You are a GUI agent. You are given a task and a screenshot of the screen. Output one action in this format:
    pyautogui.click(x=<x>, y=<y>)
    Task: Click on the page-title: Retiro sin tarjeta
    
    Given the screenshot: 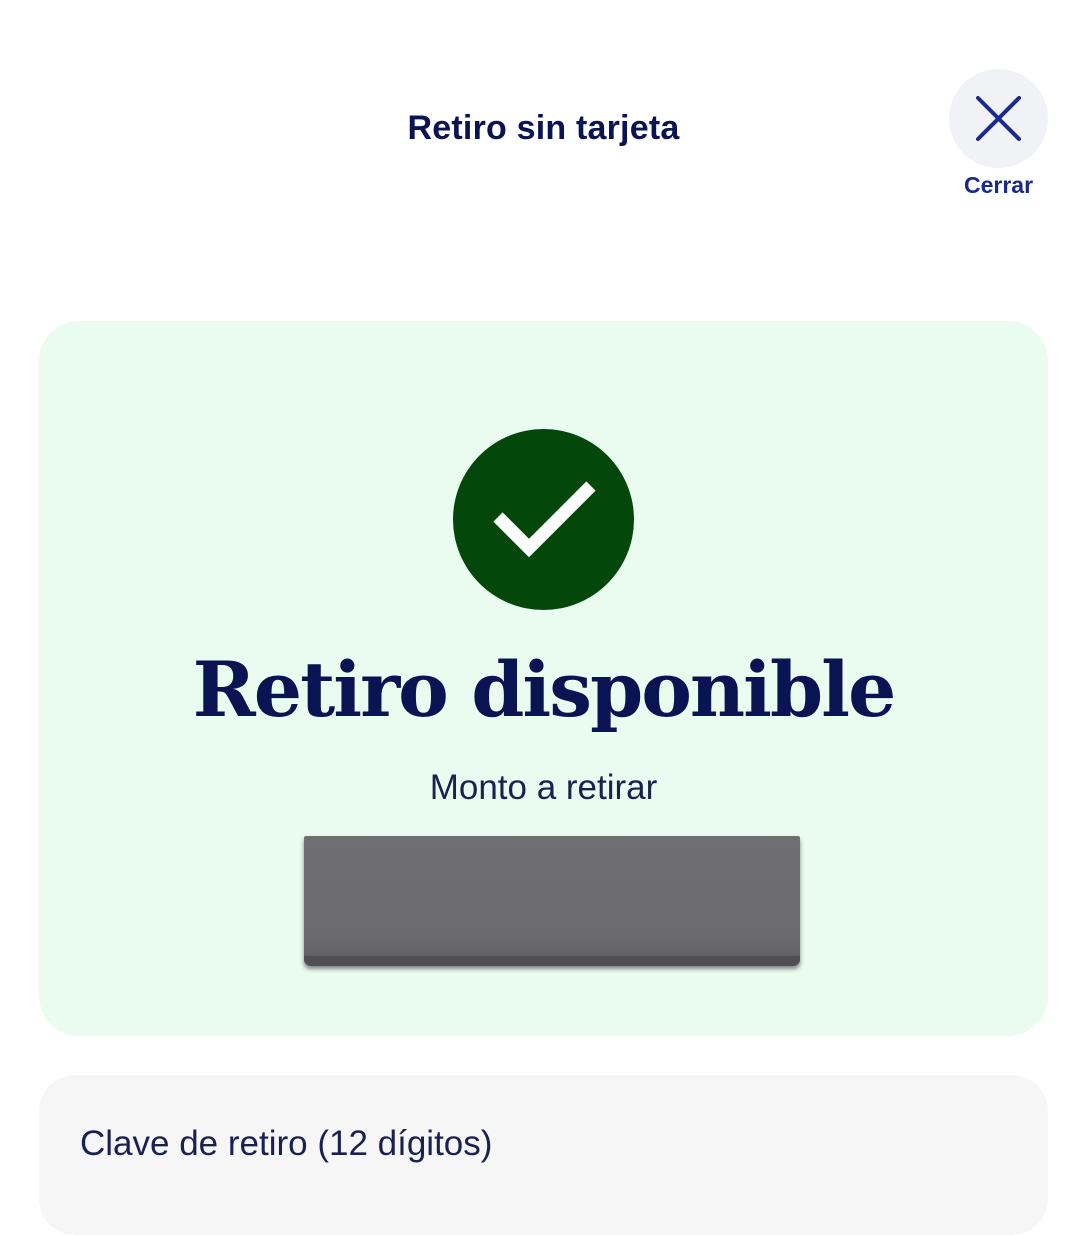 What is the action you would take?
    pyautogui.click(x=543, y=128)
    